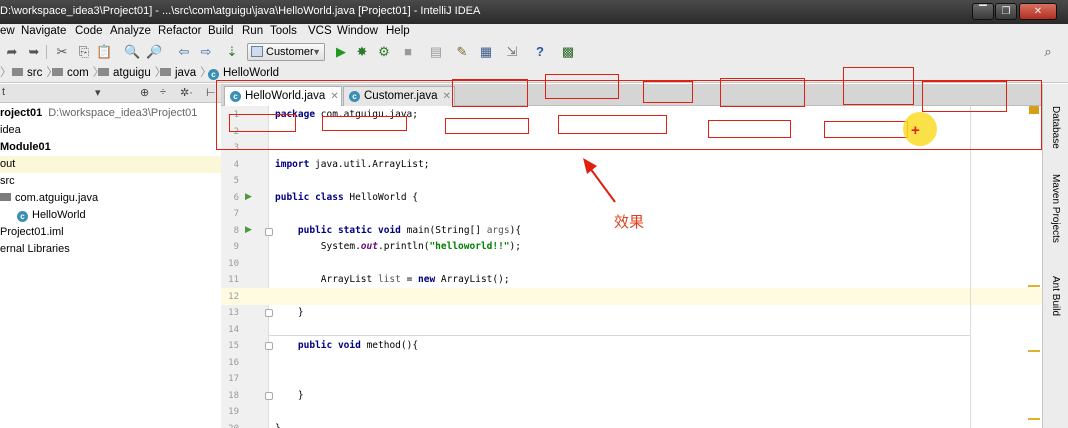 This screenshot has height=428, width=1068. I want to click on tree-item-src: src, so click(110, 181).